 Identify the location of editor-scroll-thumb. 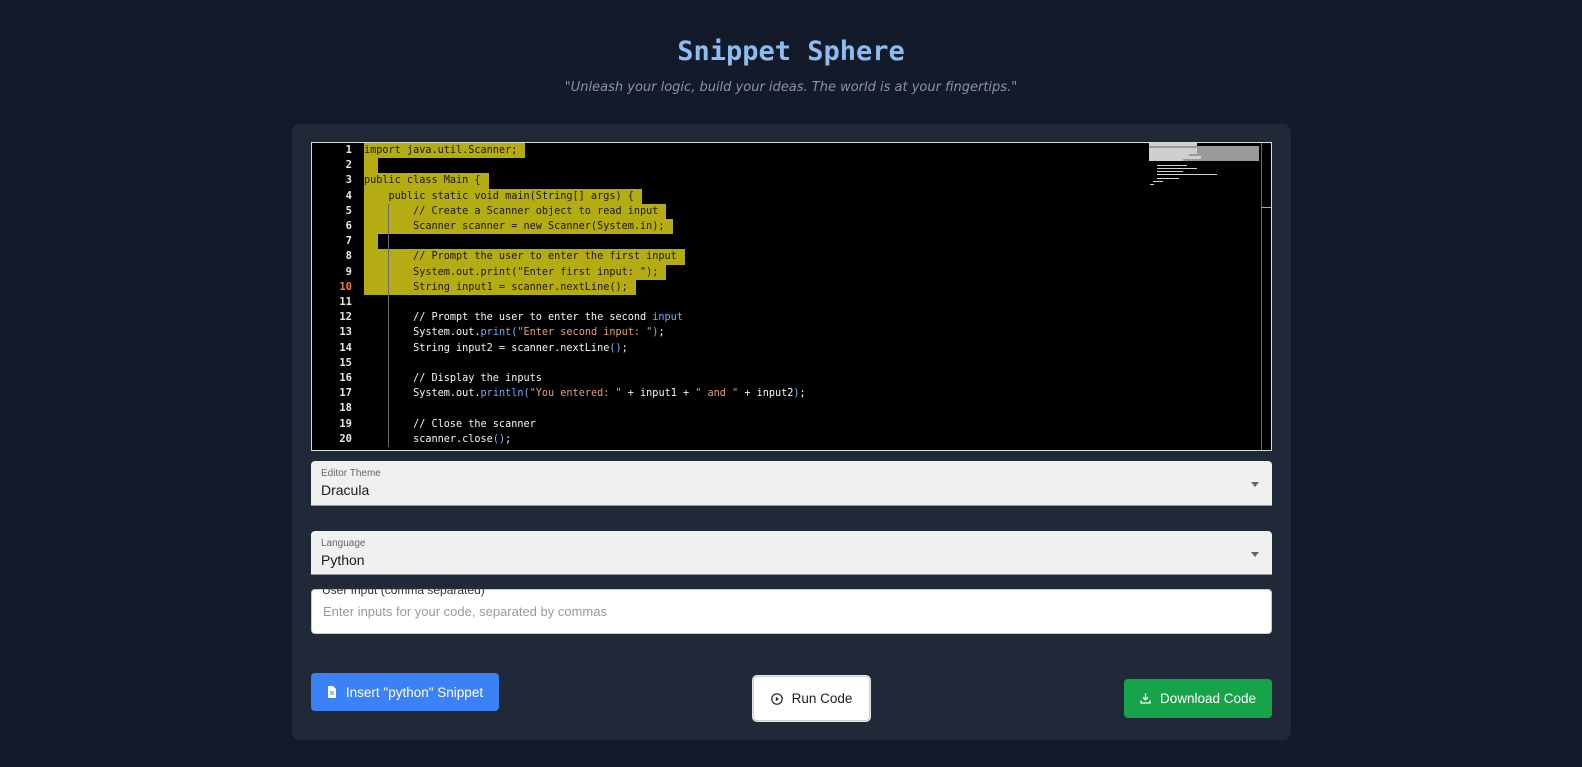
(1266, 207).